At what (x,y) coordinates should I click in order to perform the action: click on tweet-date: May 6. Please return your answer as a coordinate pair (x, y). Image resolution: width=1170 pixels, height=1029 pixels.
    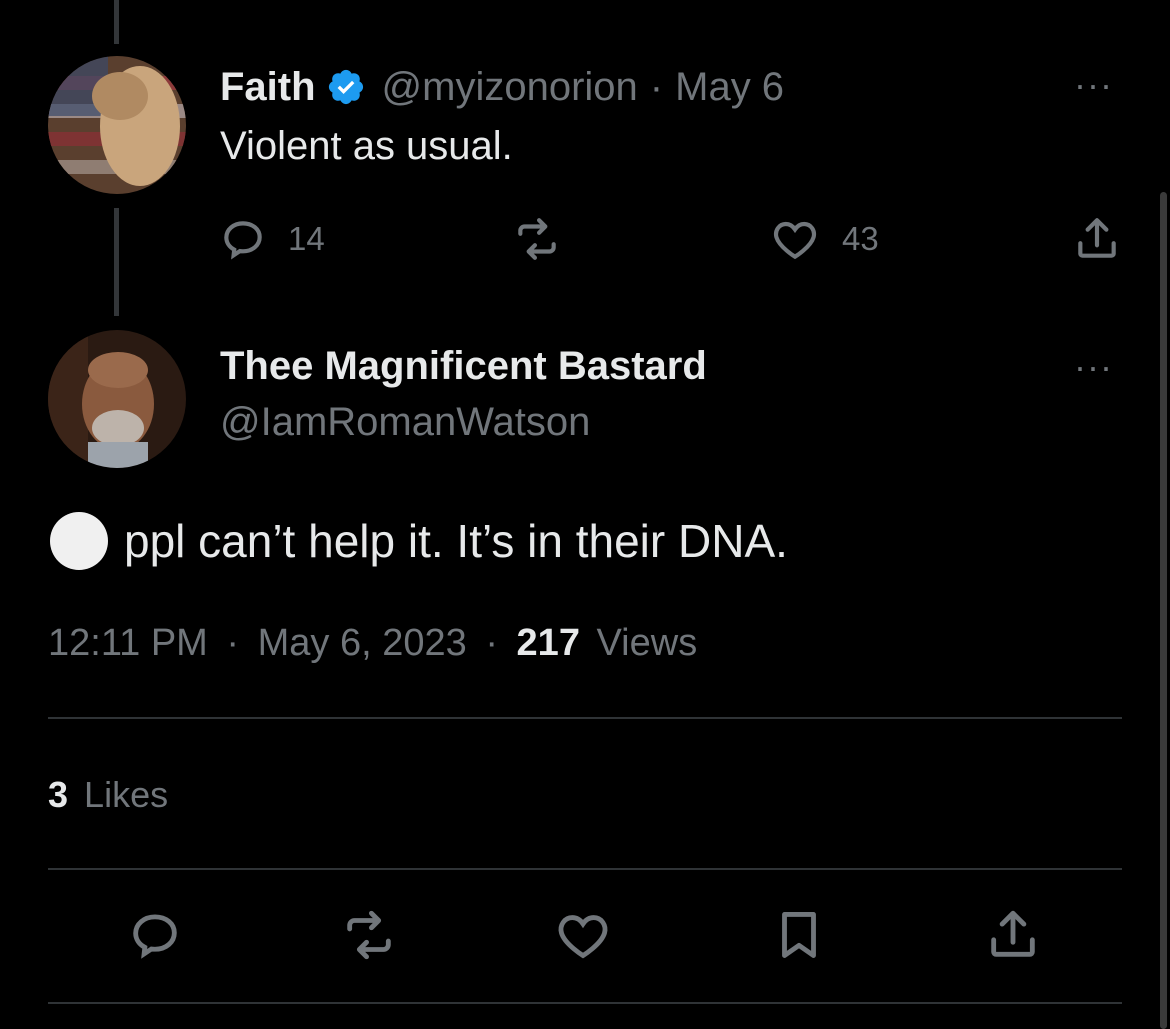
    Looking at the image, I should click on (729, 87).